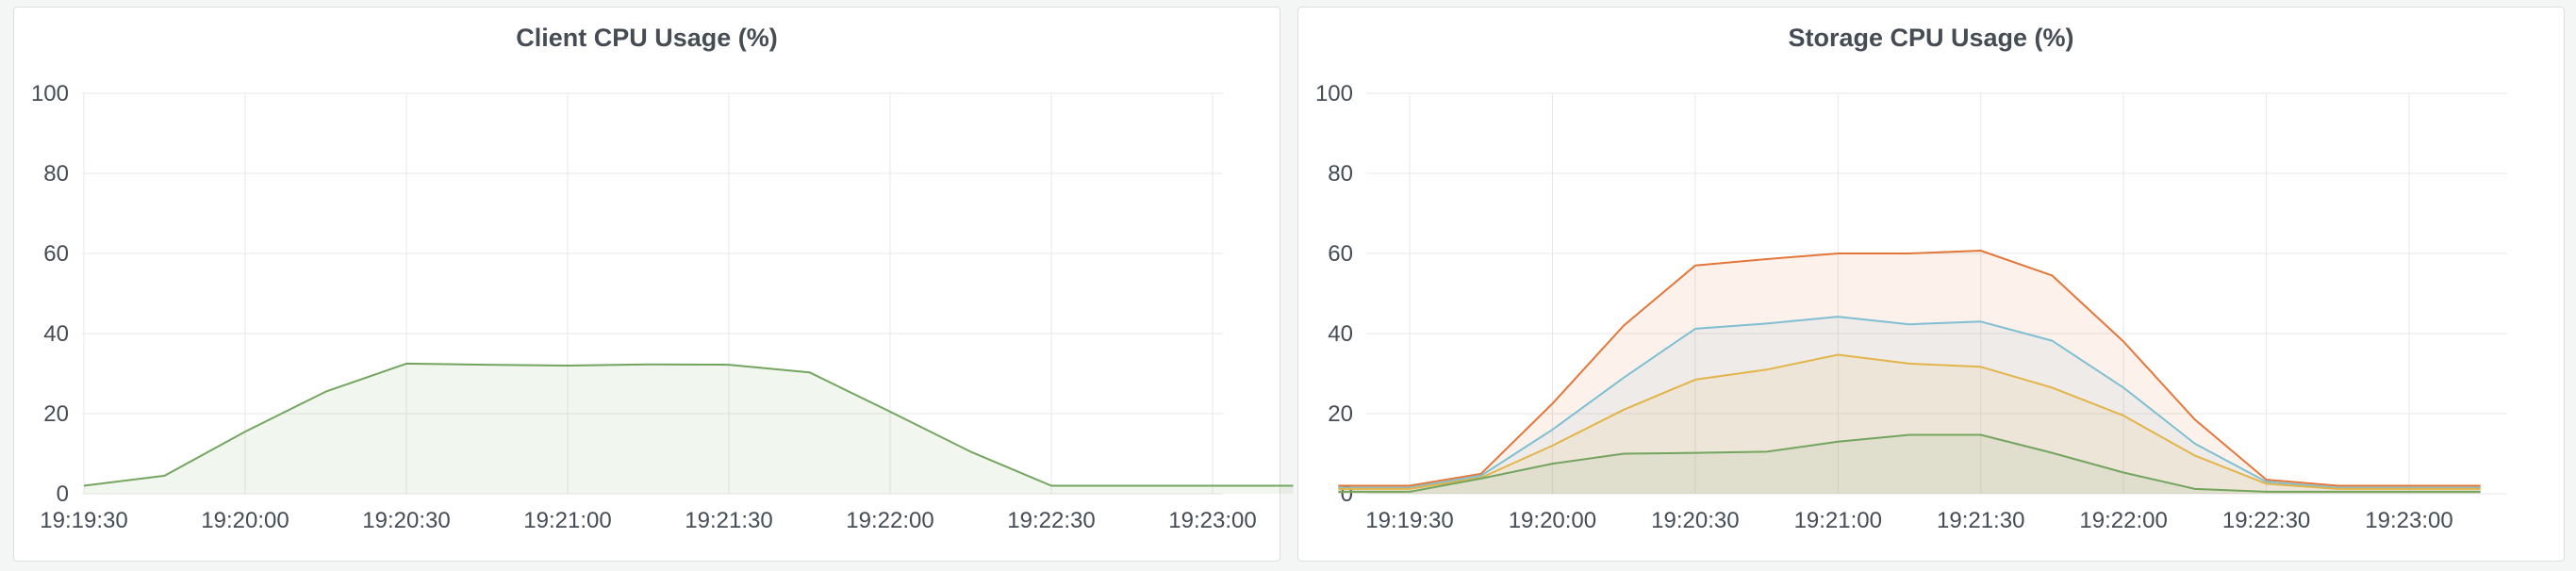 This screenshot has height=571, width=2576. Describe the element at coordinates (63, 494) in the screenshot. I see `y-tick-label: 0` at that location.